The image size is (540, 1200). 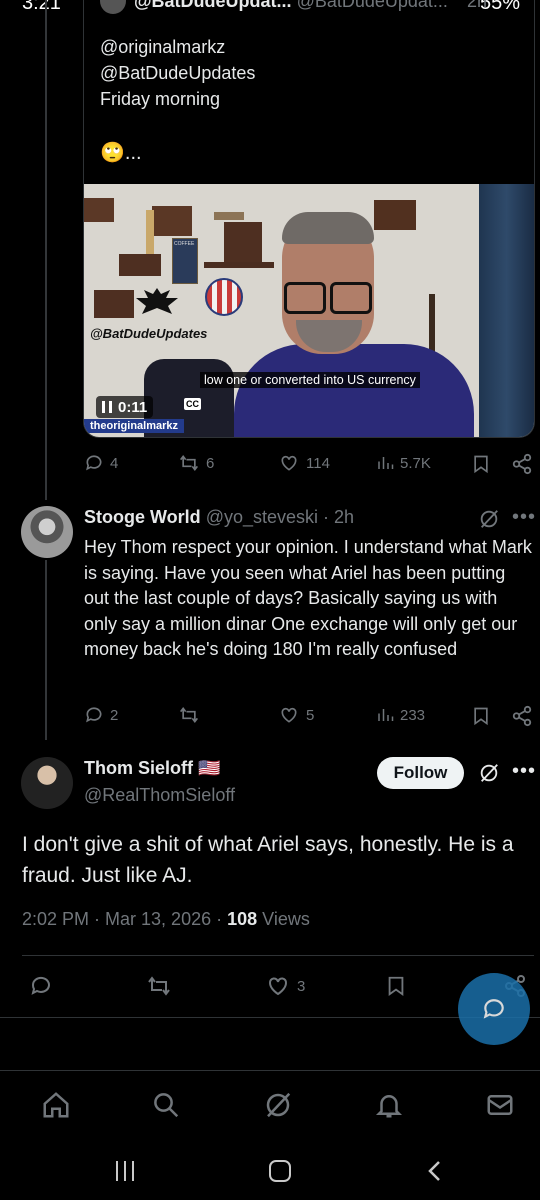 I want to click on quoted-line-3: Friday morning, so click(x=160, y=99).